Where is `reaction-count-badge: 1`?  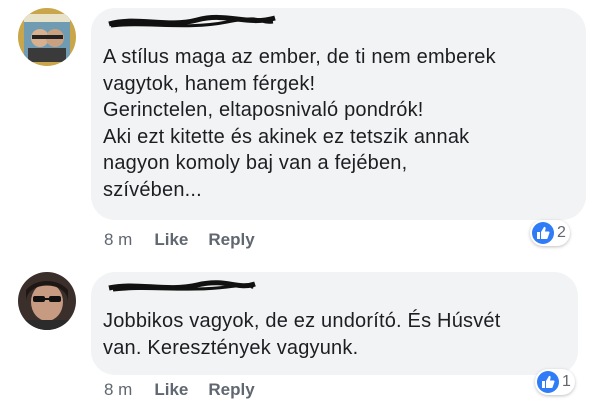
reaction-count-badge: 1 is located at coordinates (555, 382).